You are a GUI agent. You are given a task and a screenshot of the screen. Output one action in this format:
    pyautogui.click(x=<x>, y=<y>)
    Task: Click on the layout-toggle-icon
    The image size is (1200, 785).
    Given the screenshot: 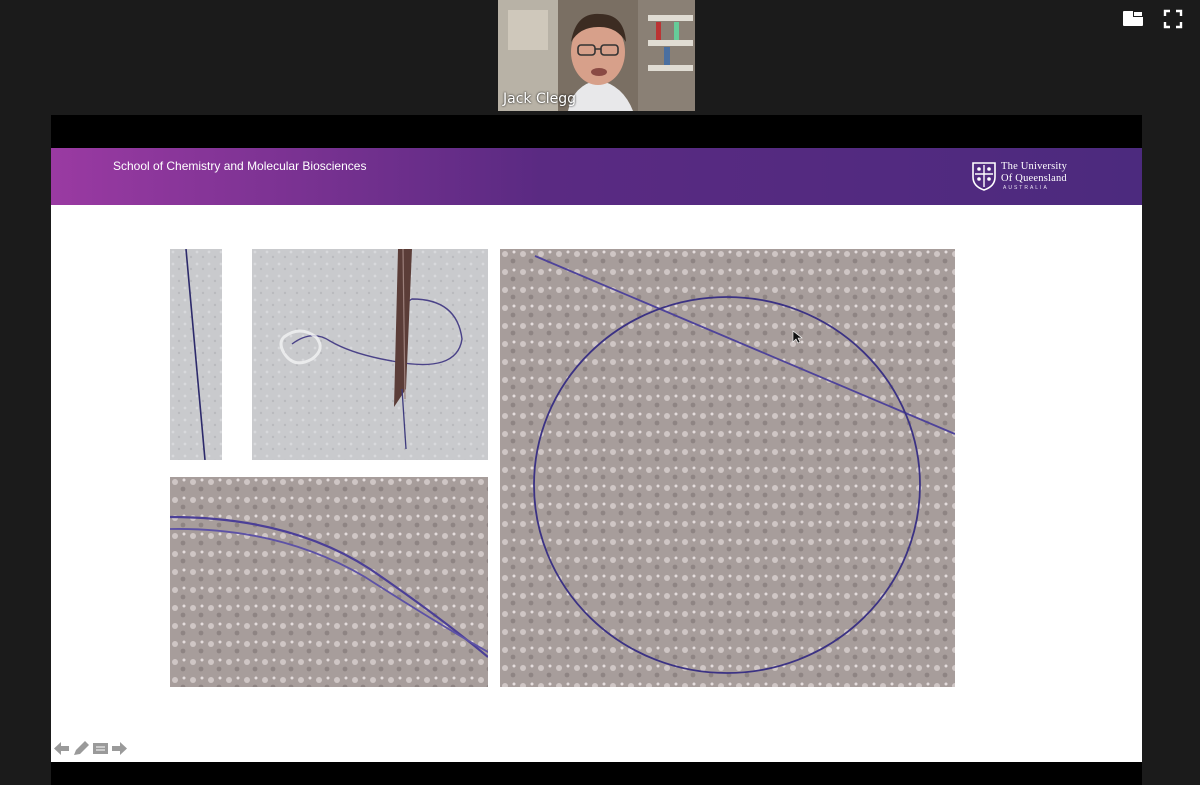 What is the action you would take?
    pyautogui.click(x=1133, y=18)
    